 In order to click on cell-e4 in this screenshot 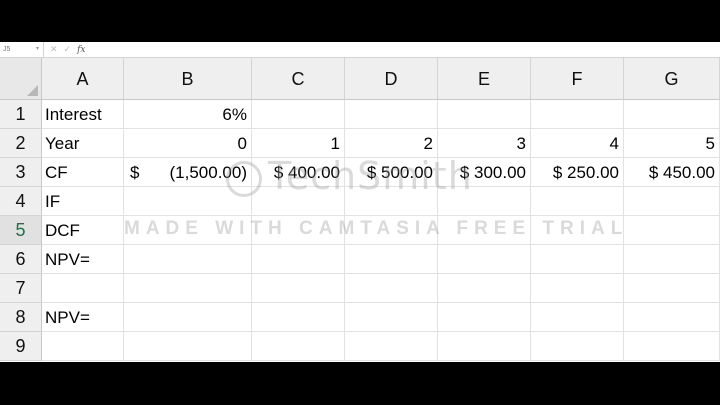, I will do `click(484, 201)`.